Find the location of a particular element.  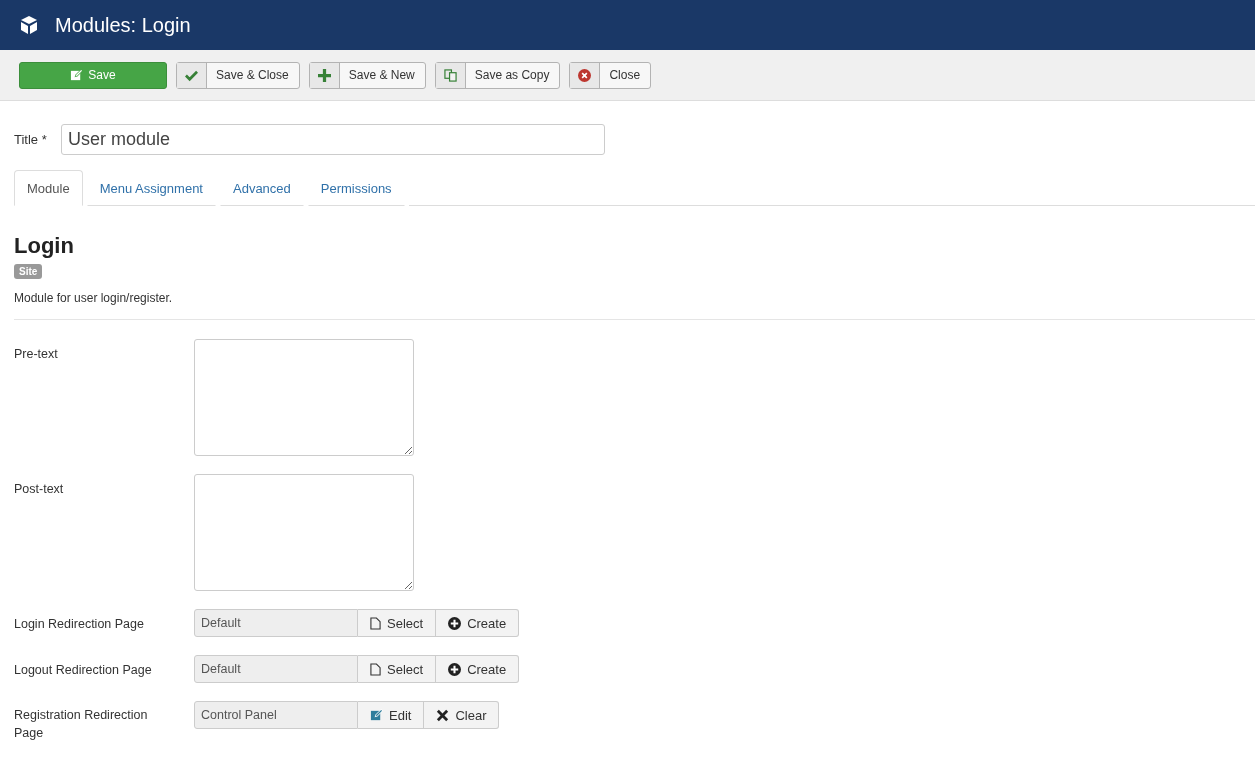

toolbar-button: Save & New is located at coordinates (367, 75).